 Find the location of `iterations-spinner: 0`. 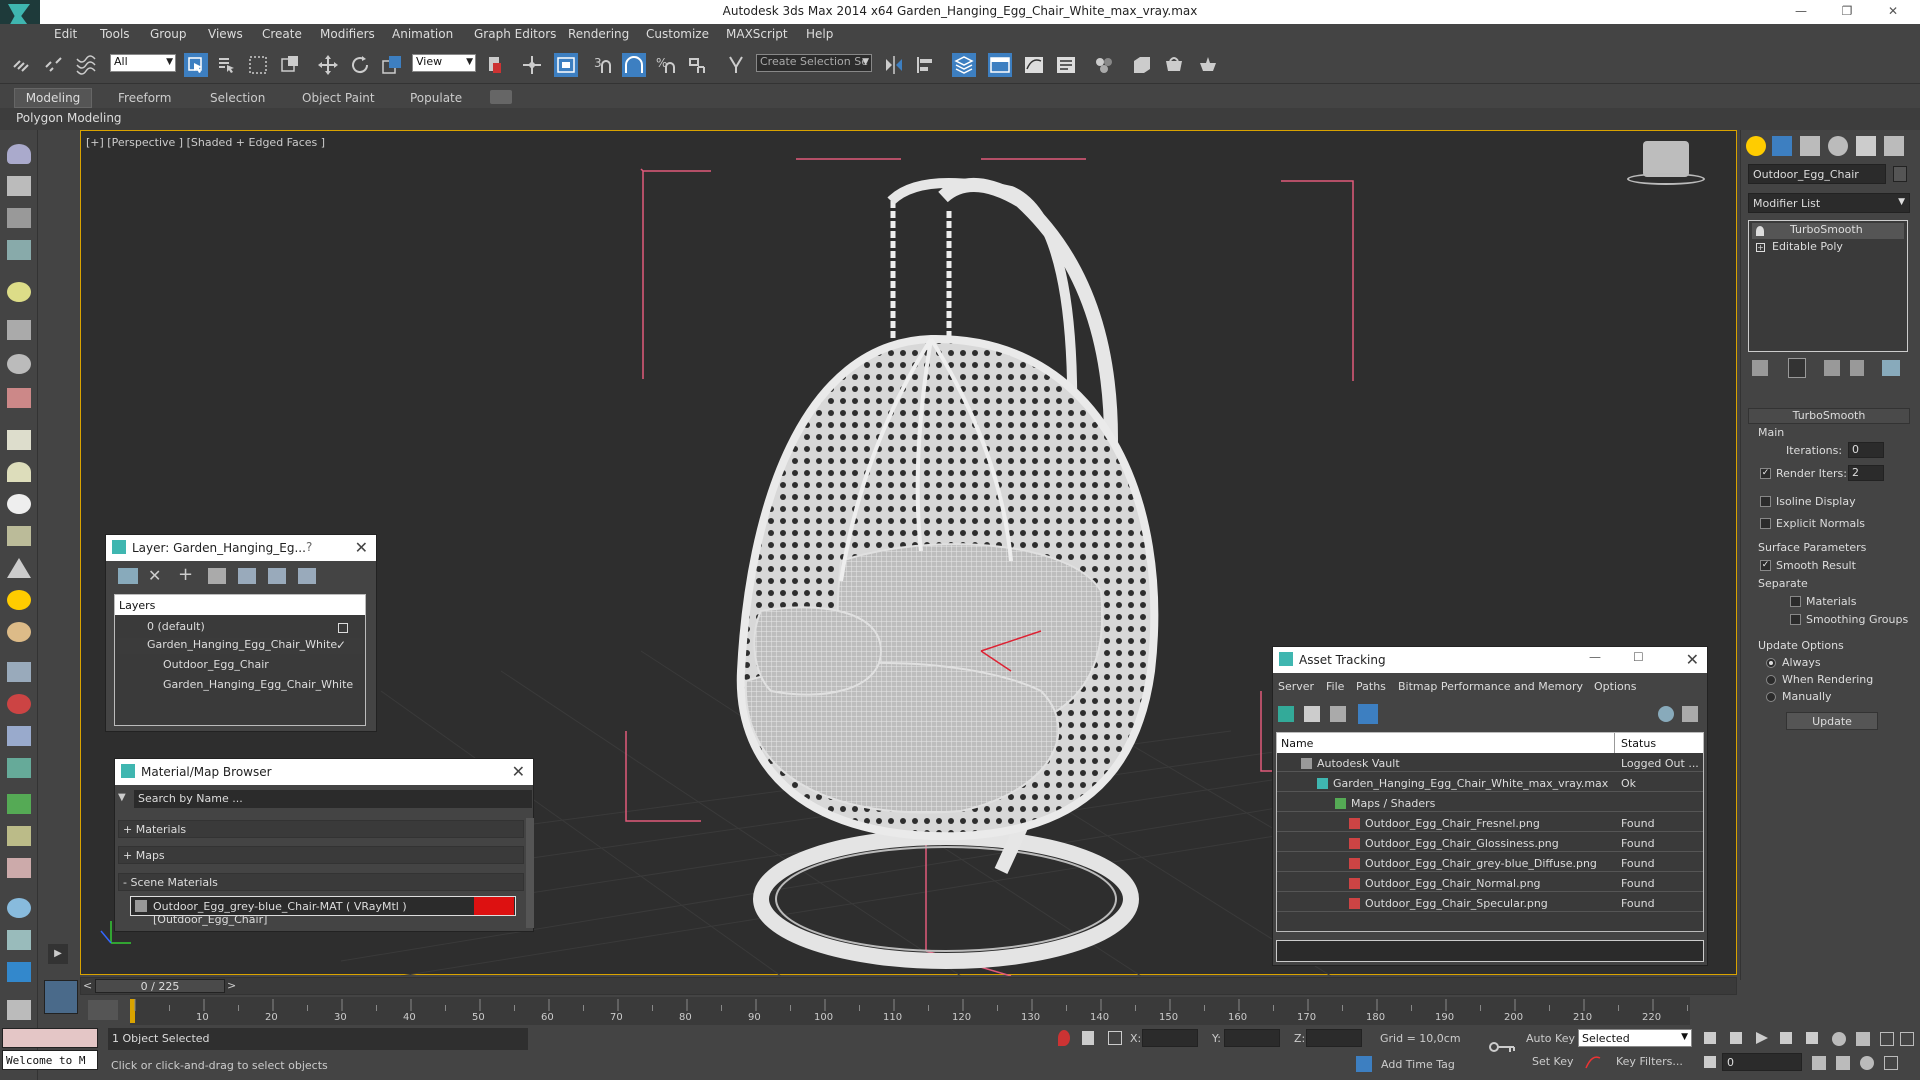

iterations-spinner: 0 is located at coordinates (1866, 450).